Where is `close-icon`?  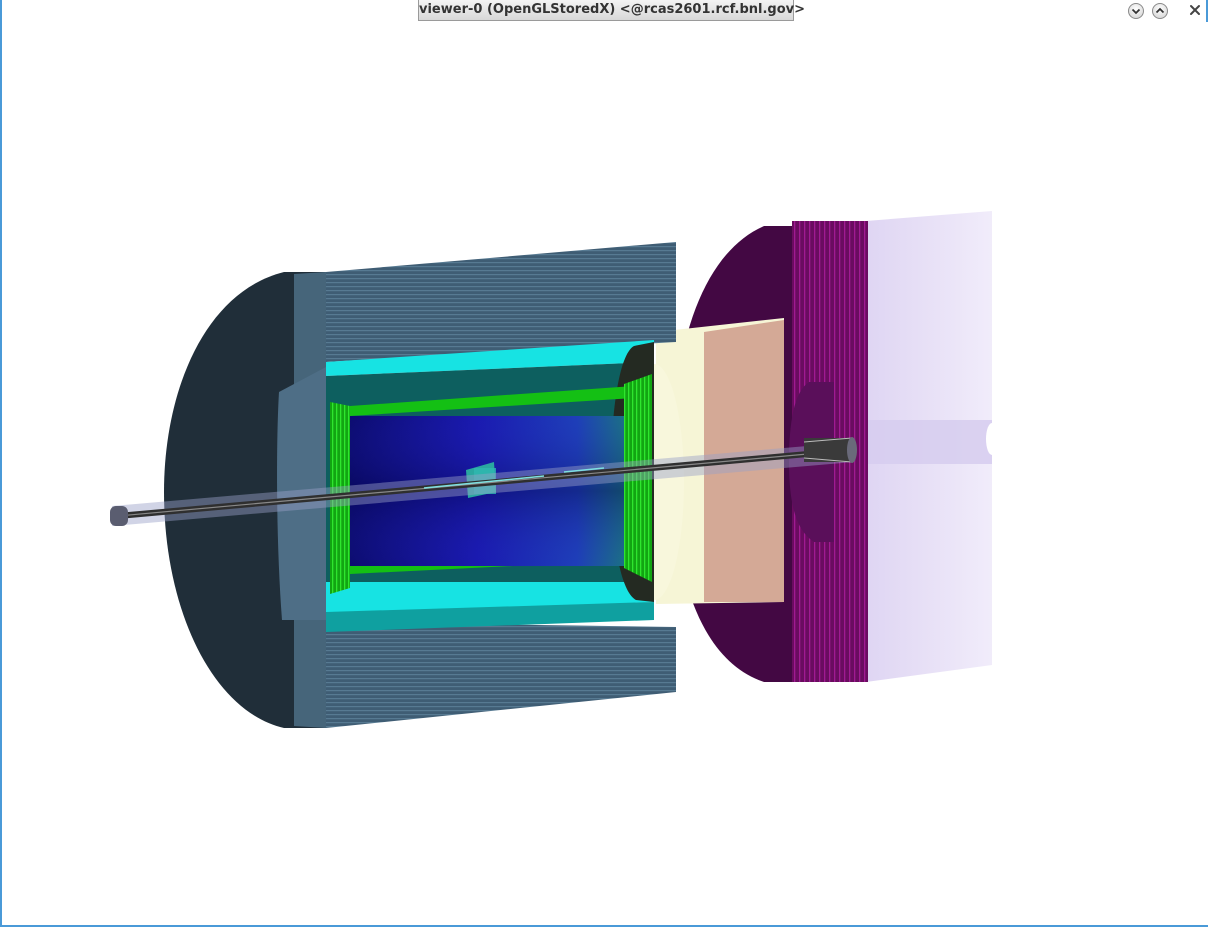 close-icon is located at coordinates (1195, 10).